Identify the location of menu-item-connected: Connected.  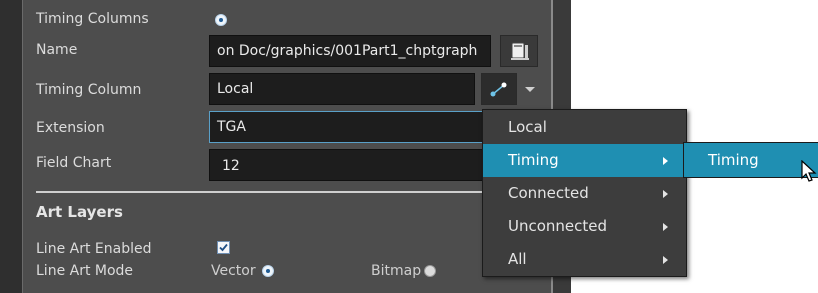
(584, 193).